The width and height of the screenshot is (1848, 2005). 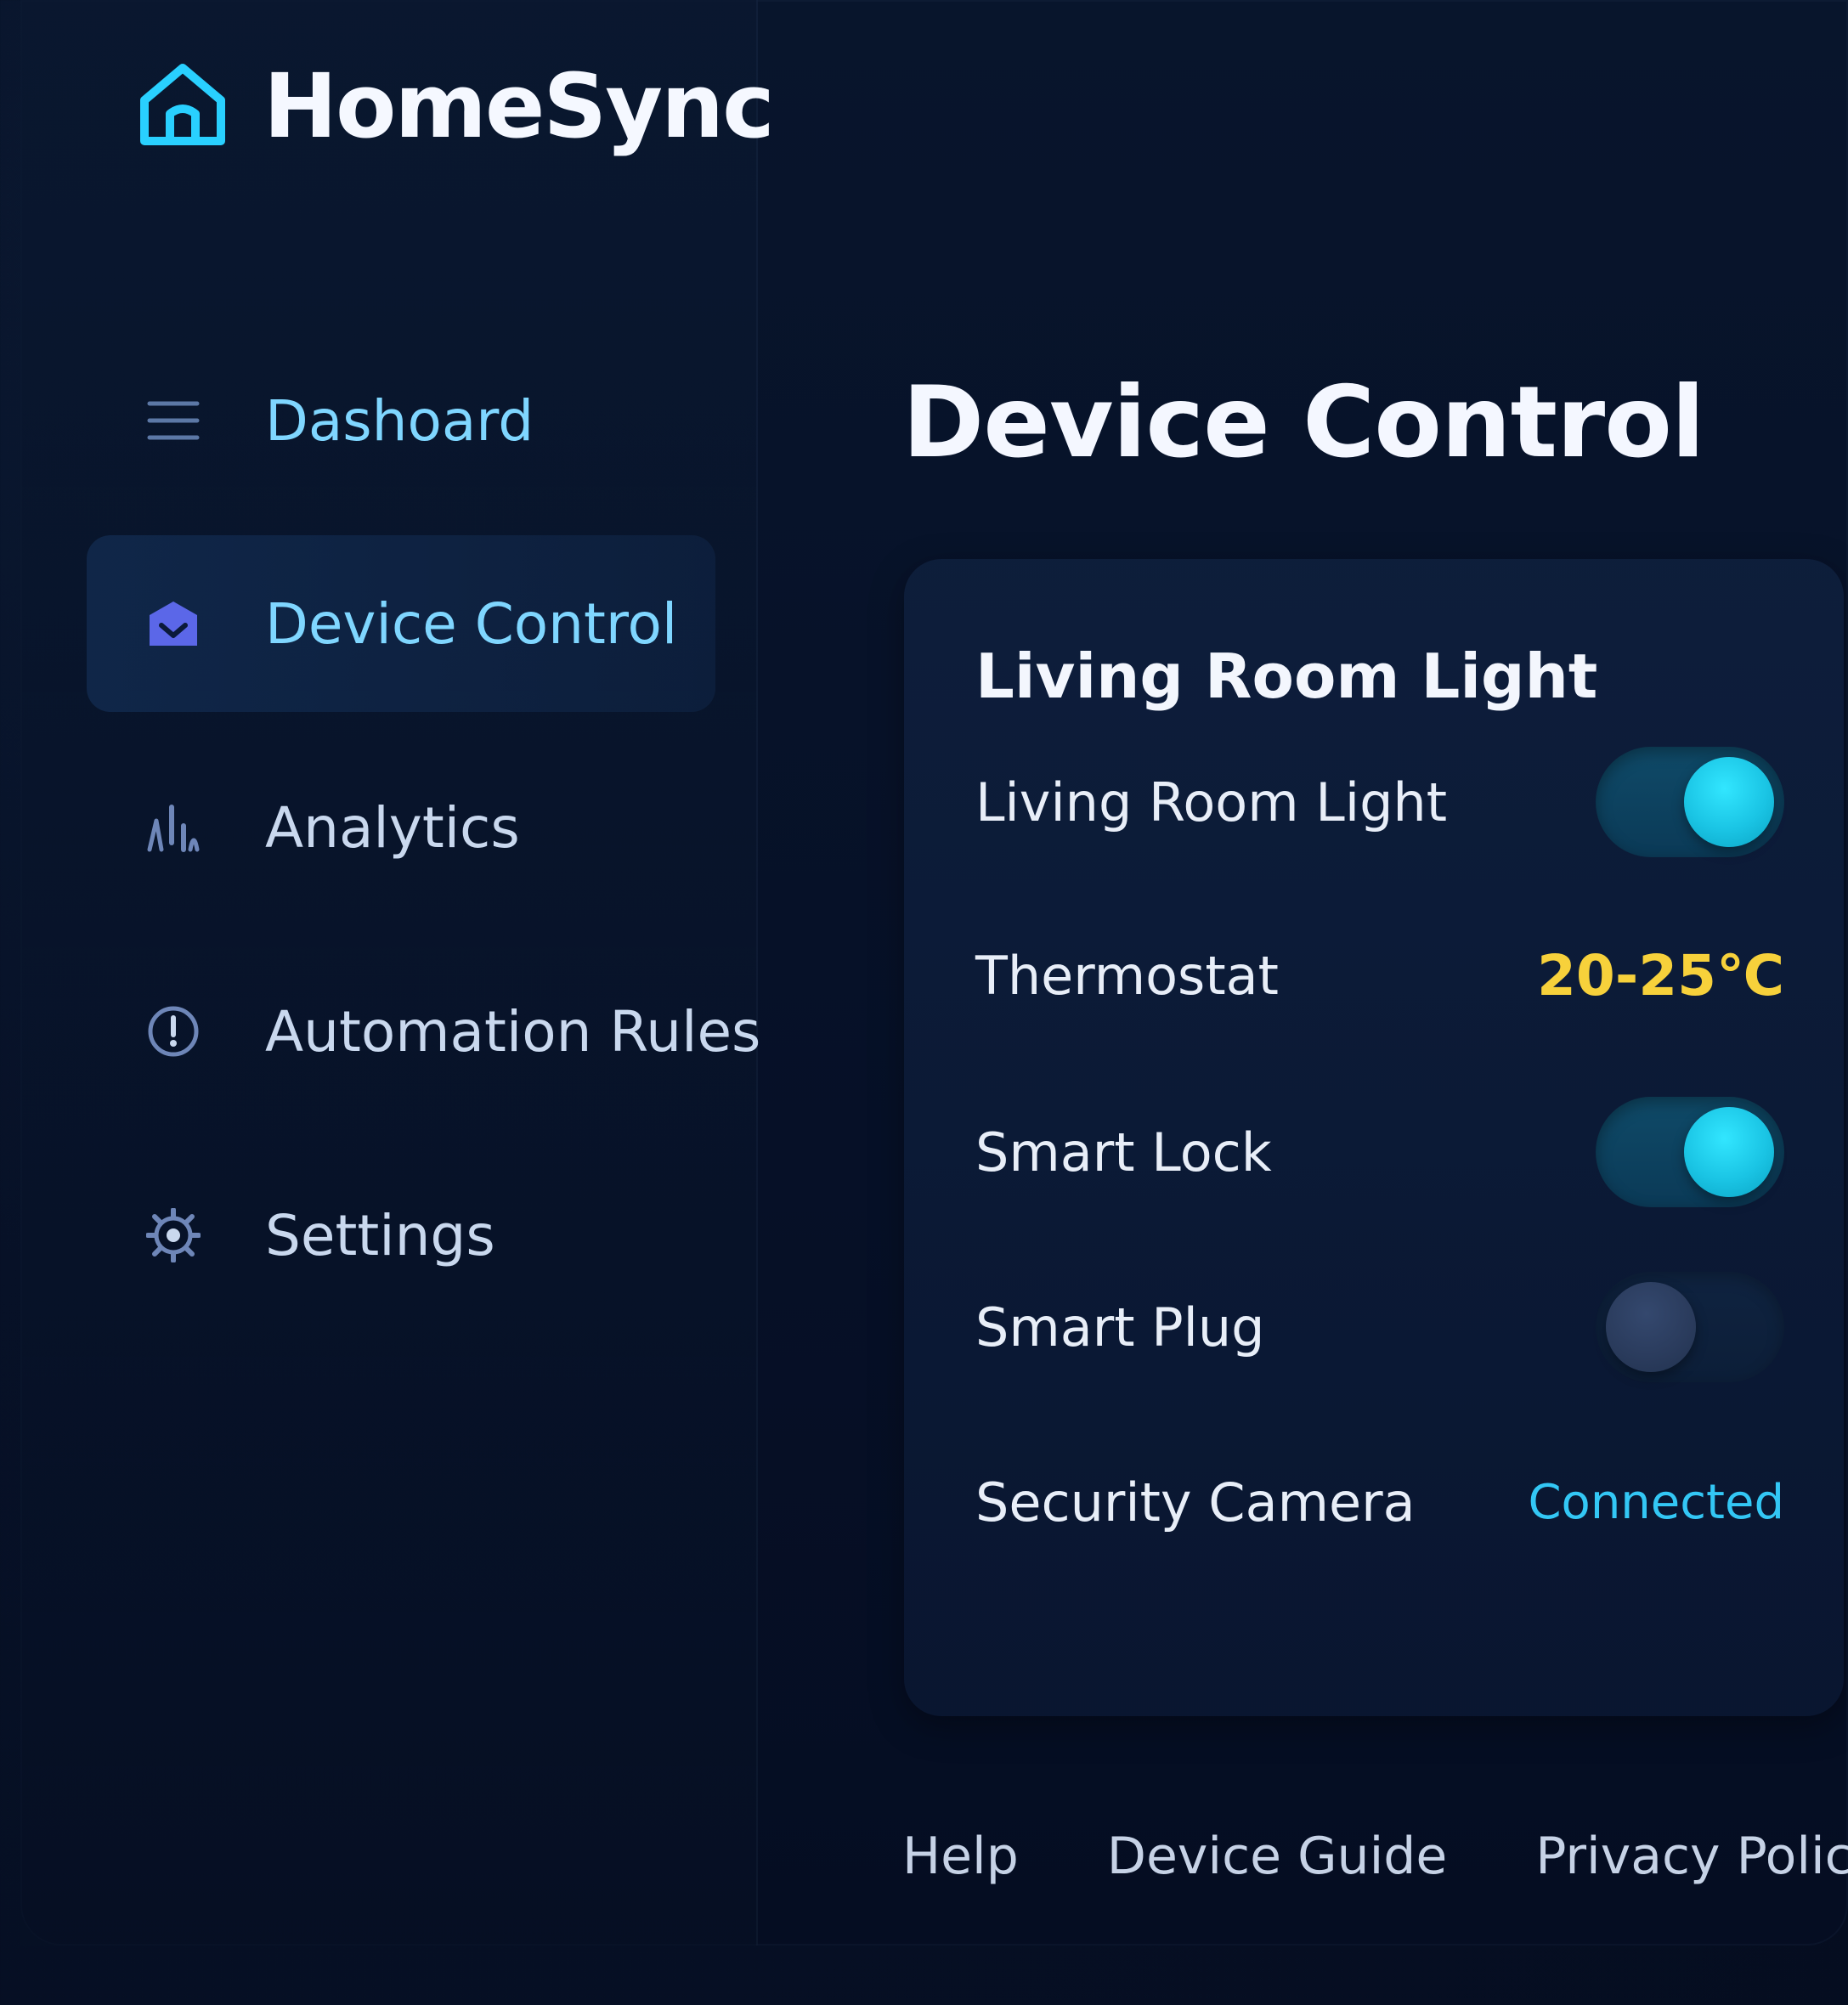 I want to click on brand-name: HomeSync, so click(x=519, y=106).